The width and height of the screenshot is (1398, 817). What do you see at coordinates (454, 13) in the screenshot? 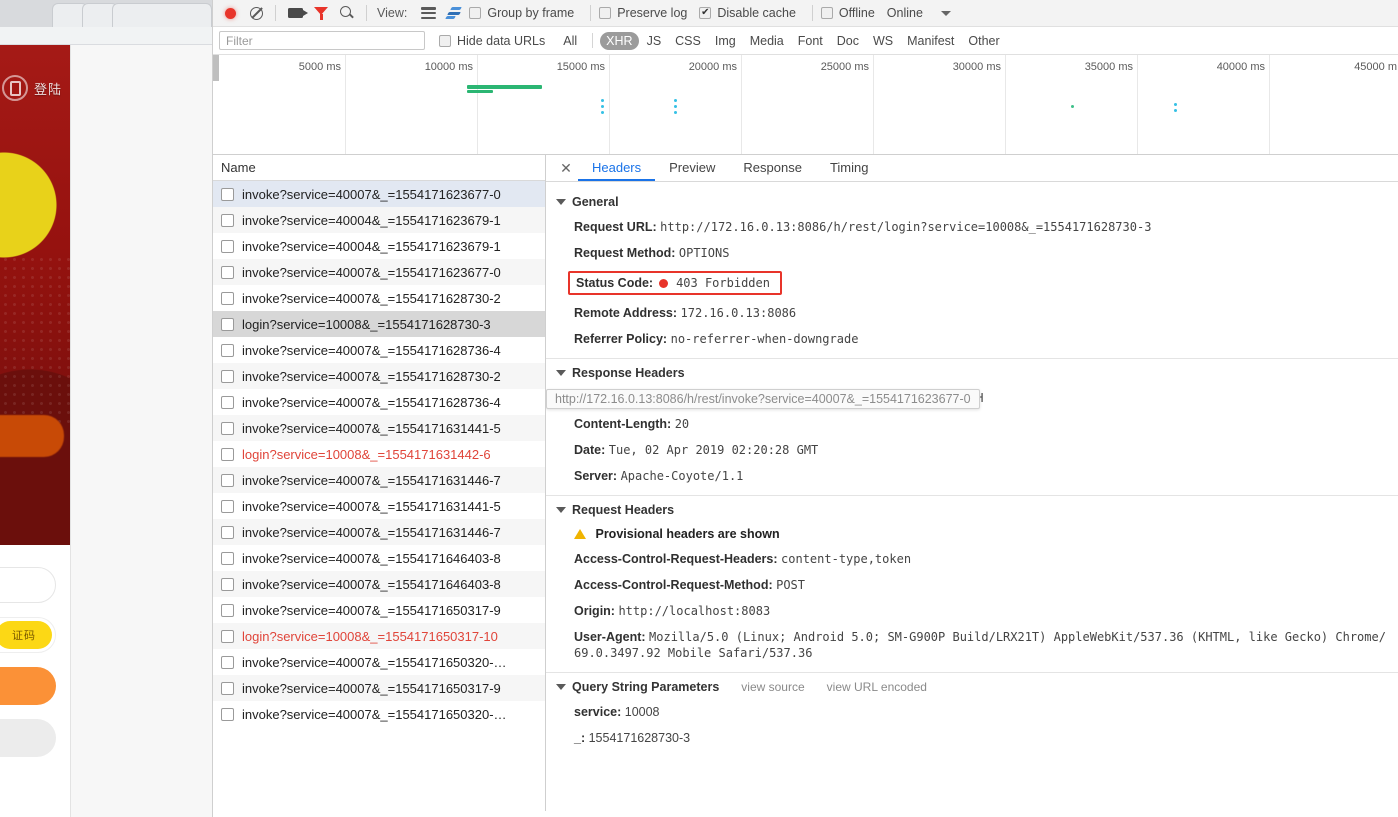
I see `view-waterfall-button` at bounding box center [454, 13].